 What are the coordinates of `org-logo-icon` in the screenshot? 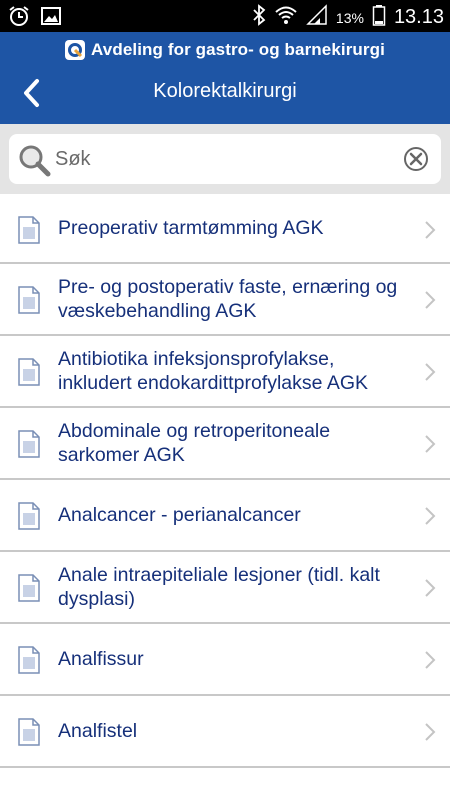 It's located at (75, 50).